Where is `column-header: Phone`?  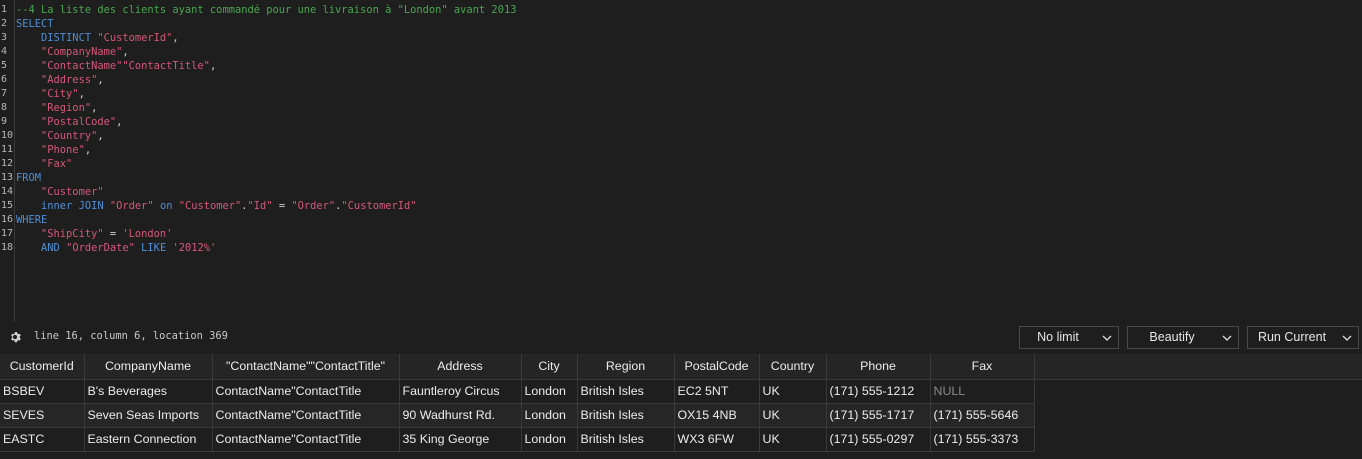
column-header: Phone is located at coordinates (878, 367).